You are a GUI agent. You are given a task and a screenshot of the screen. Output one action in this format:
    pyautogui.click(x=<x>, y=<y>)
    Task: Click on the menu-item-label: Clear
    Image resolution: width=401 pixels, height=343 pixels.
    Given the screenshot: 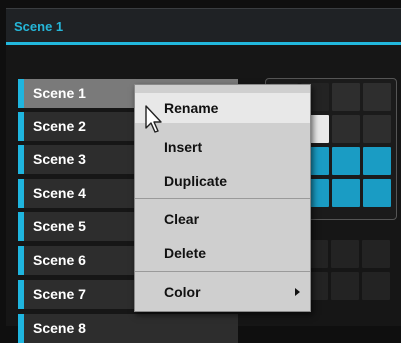 What is the action you would take?
    pyautogui.click(x=182, y=219)
    